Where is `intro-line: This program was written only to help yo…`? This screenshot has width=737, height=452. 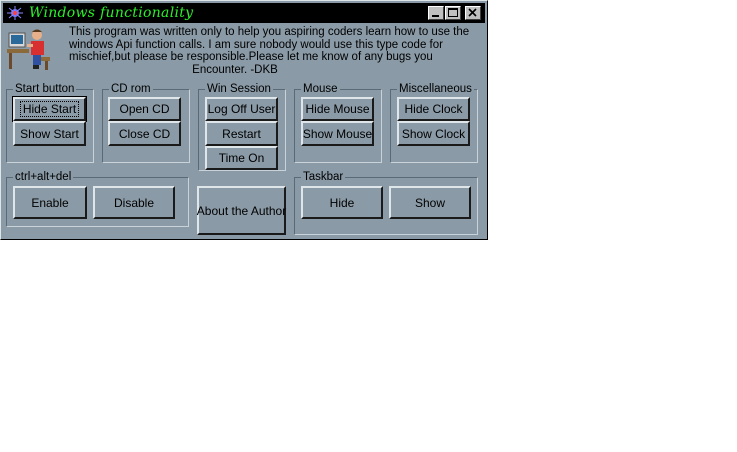 intro-line: This program was written only to help yo… is located at coordinates (269, 32).